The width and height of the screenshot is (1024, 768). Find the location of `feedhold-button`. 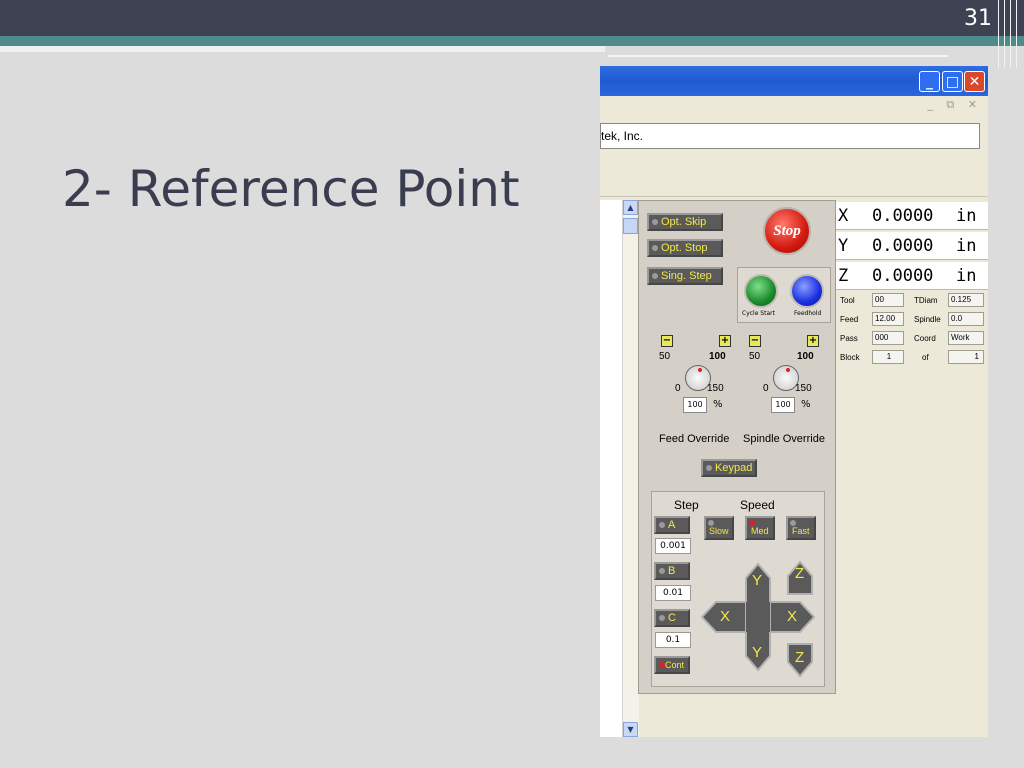

feedhold-button is located at coordinates (807, 291).